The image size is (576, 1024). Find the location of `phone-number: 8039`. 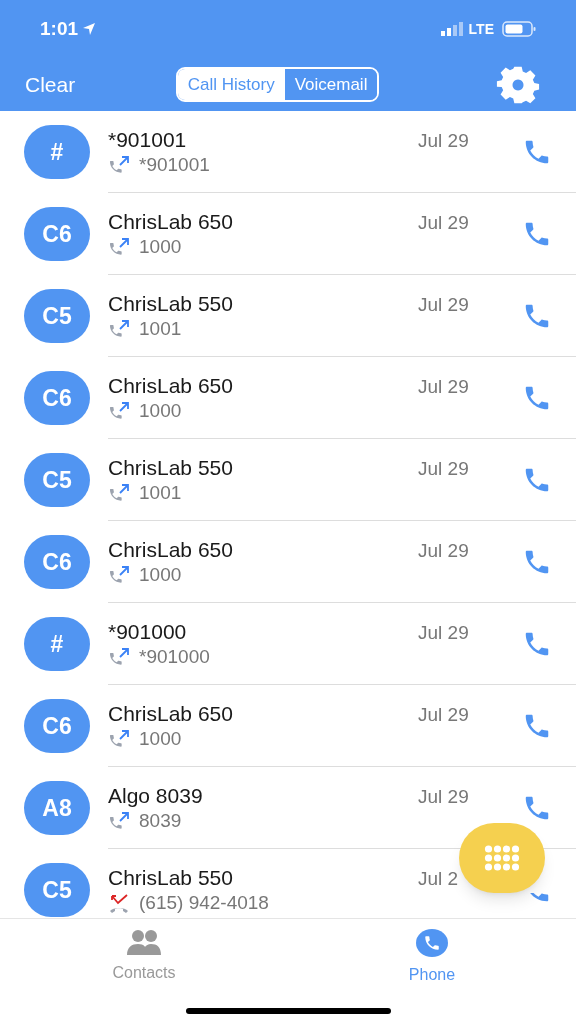

phone-number: 8039 is located at coordinates (160, 820).